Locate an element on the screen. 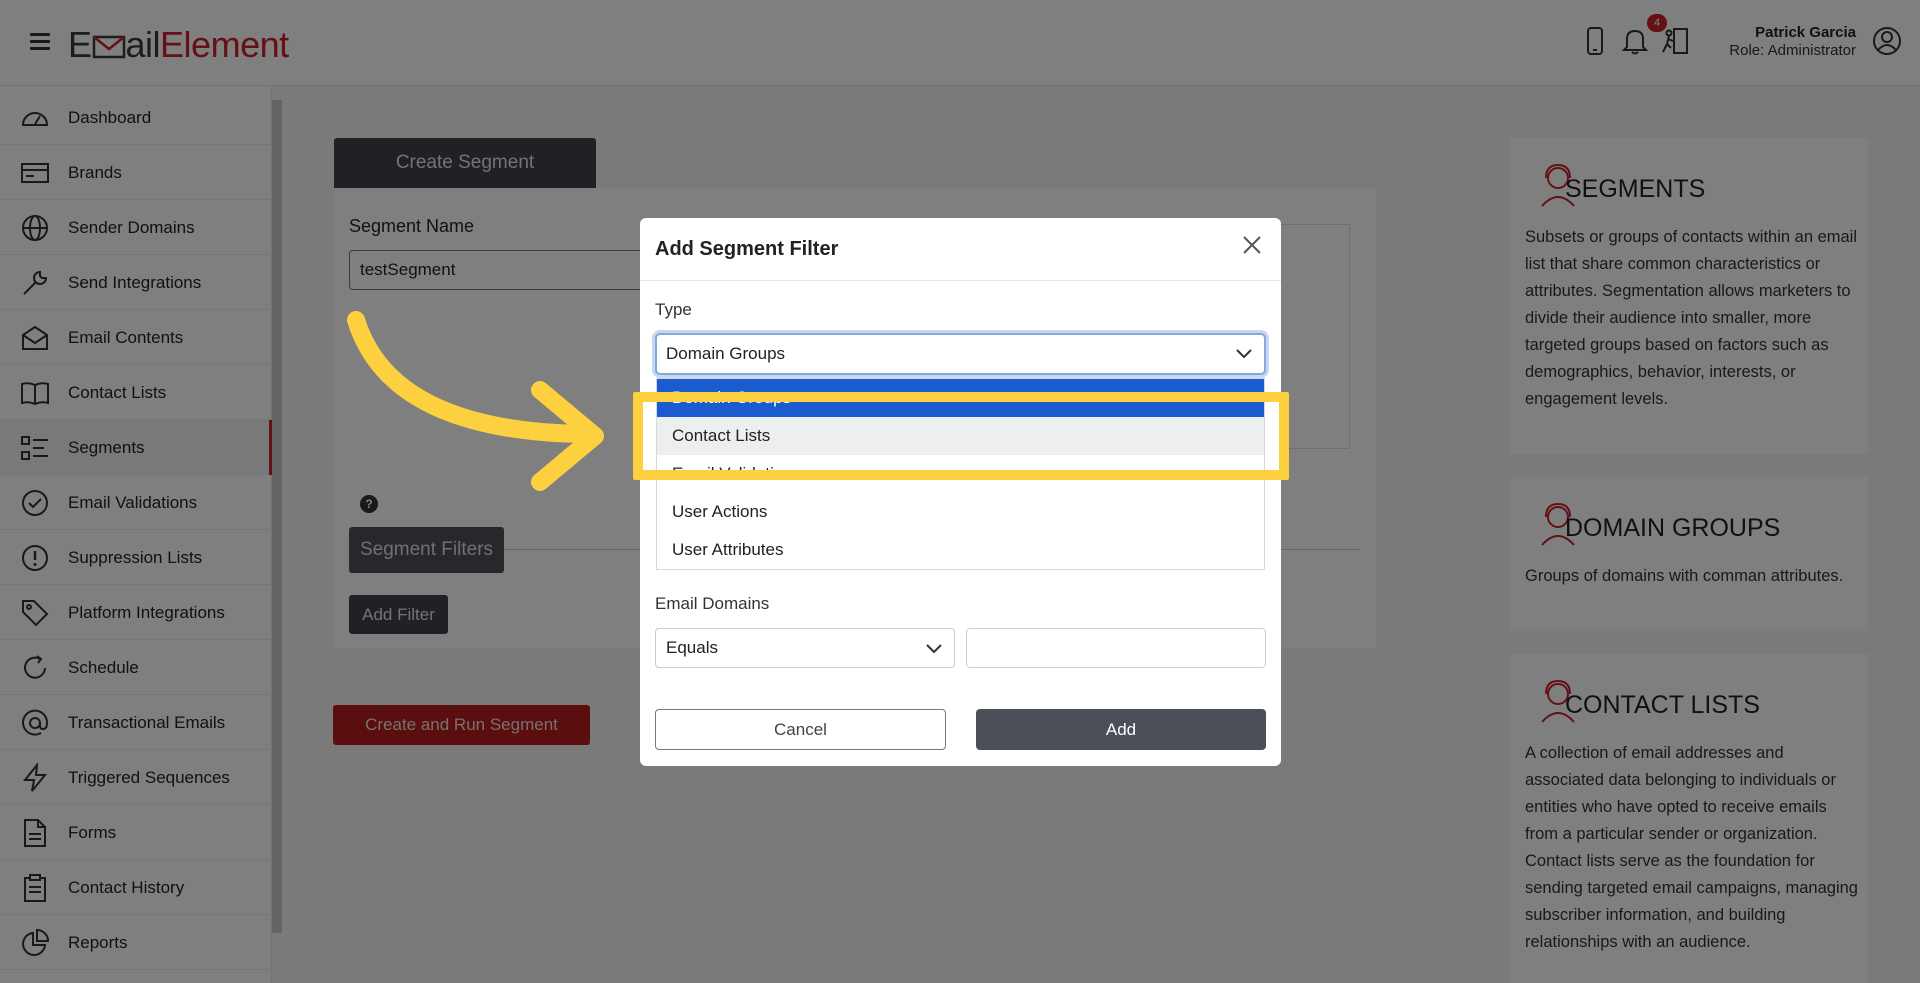  highlight-box is located at coordinates (961, 436).